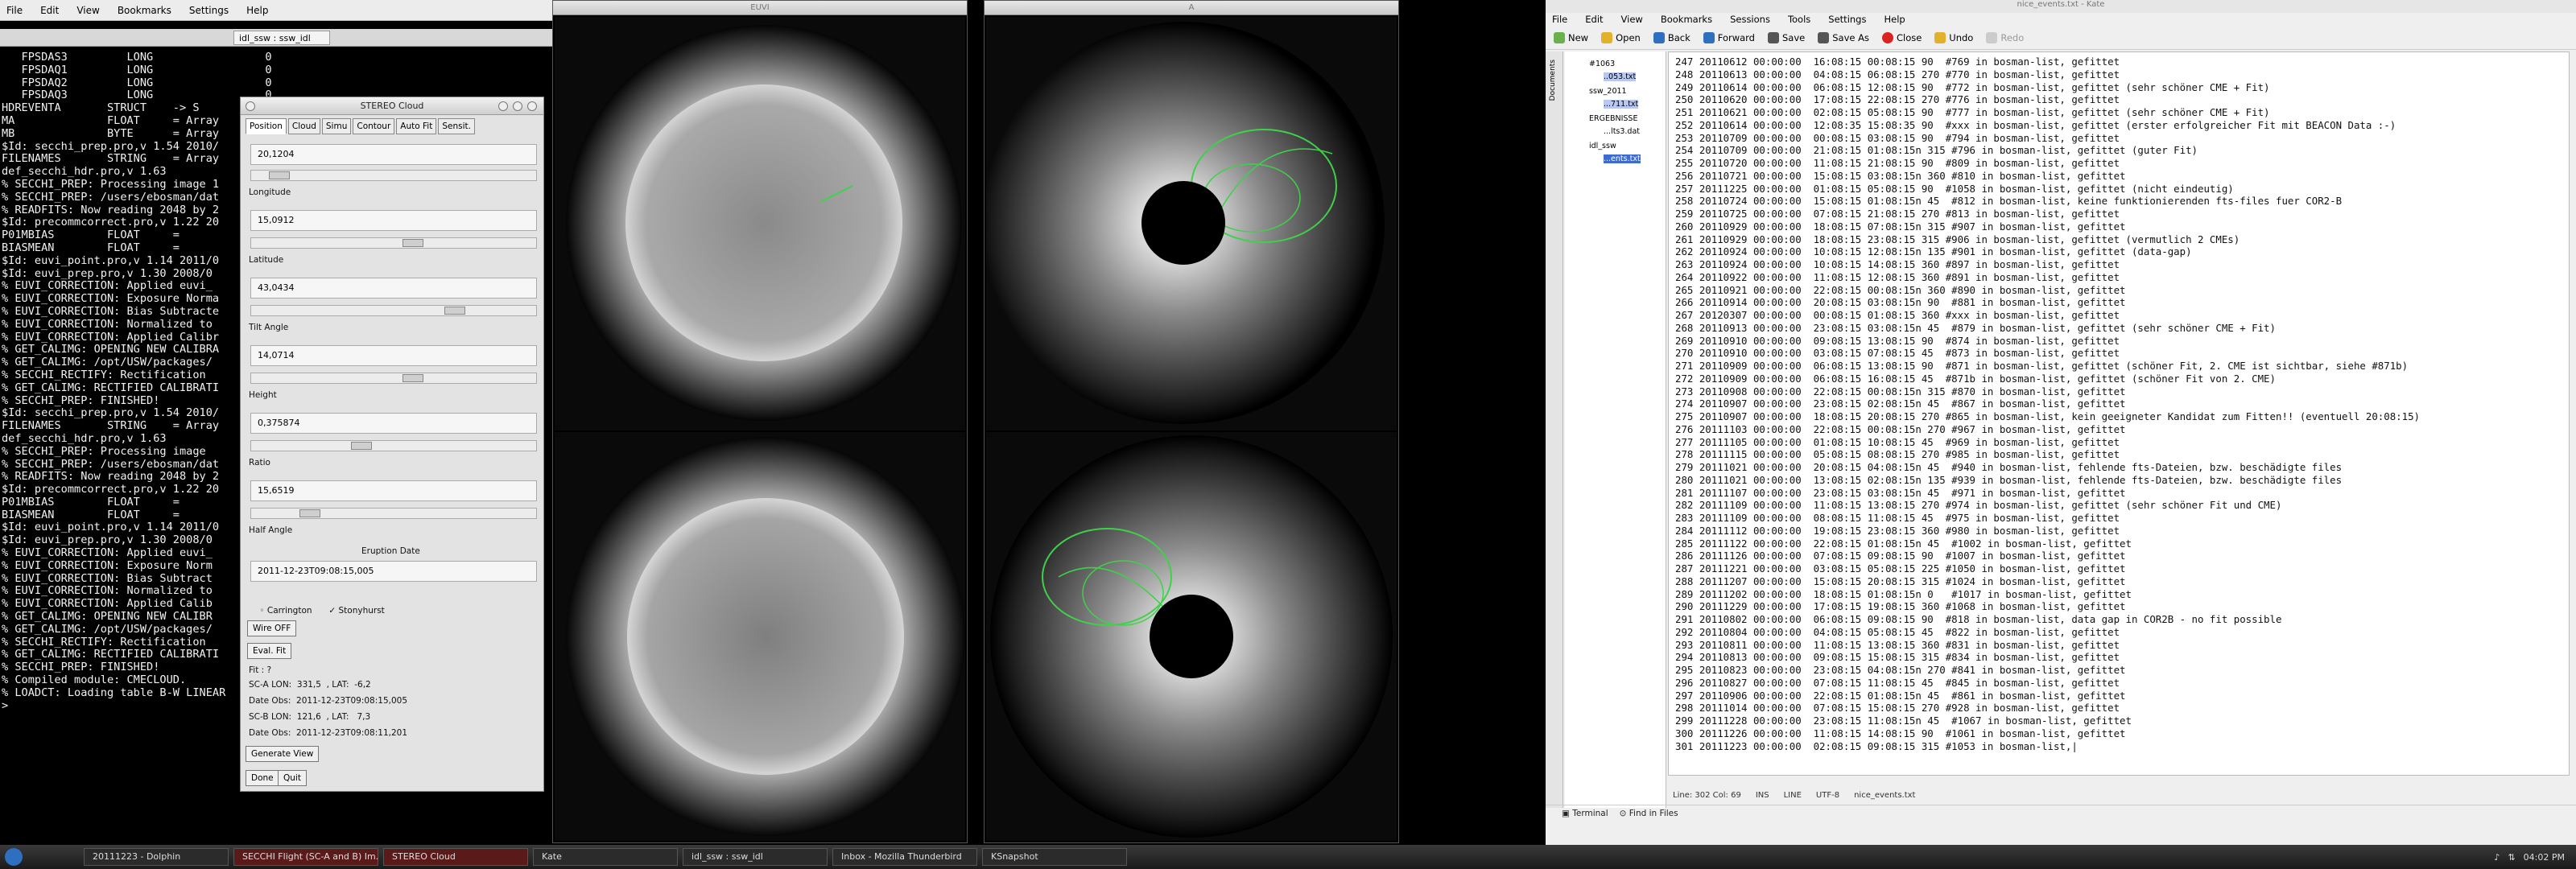 Image resolution: width=2576 pixels, height=869 pixels. What do you see at coordinates (393, 288) in the screenshot?
I see `tilt-angle-field: 43,0434` at bounding box center [393, 288].